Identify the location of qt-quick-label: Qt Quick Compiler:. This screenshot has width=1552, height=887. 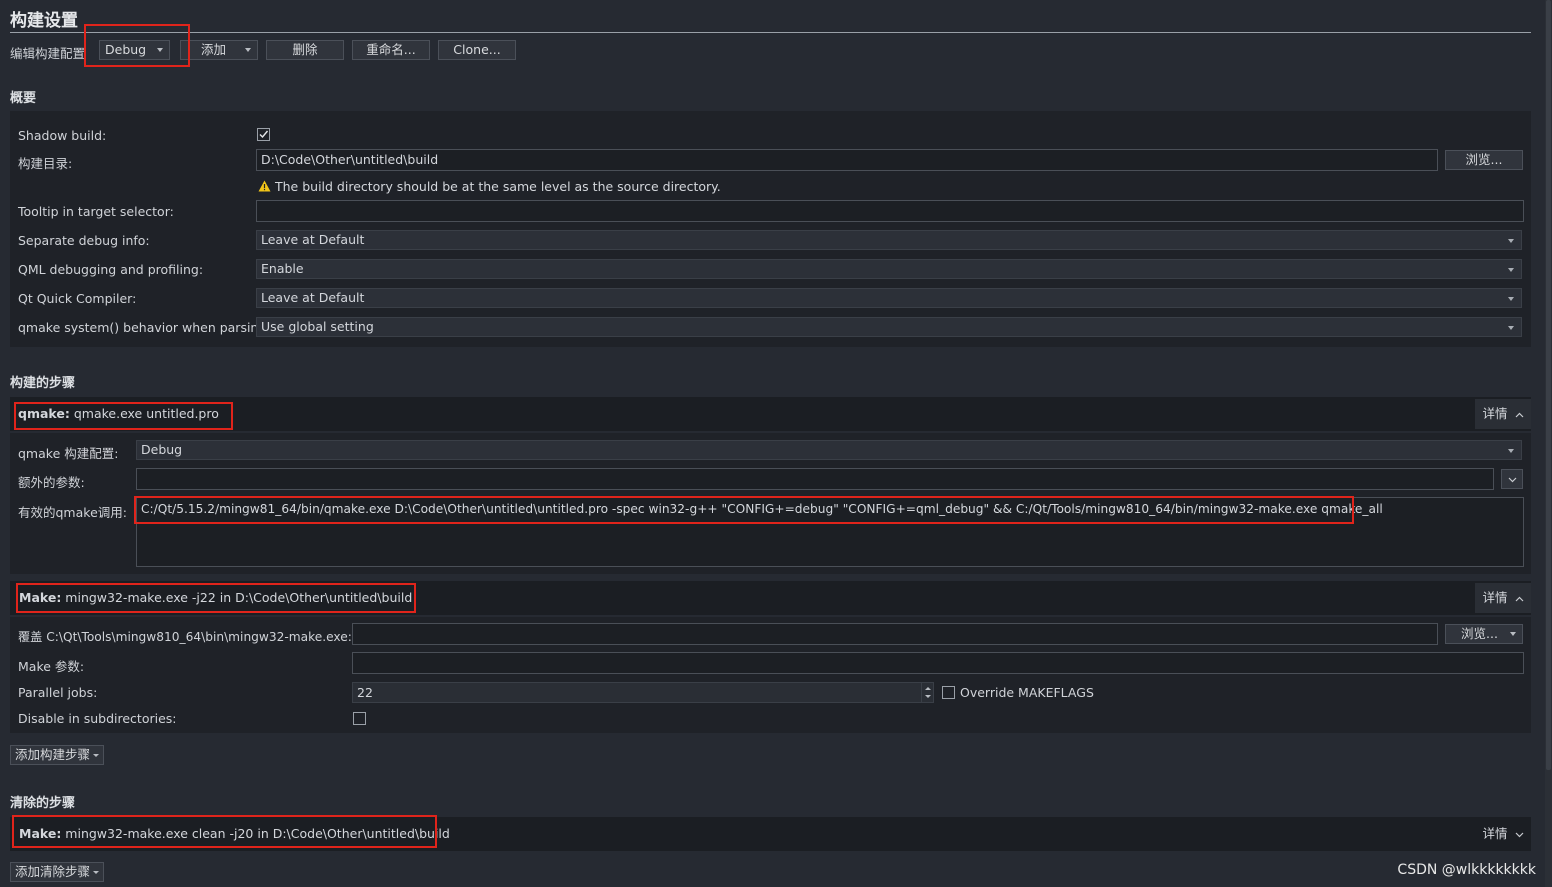
(77, 298).